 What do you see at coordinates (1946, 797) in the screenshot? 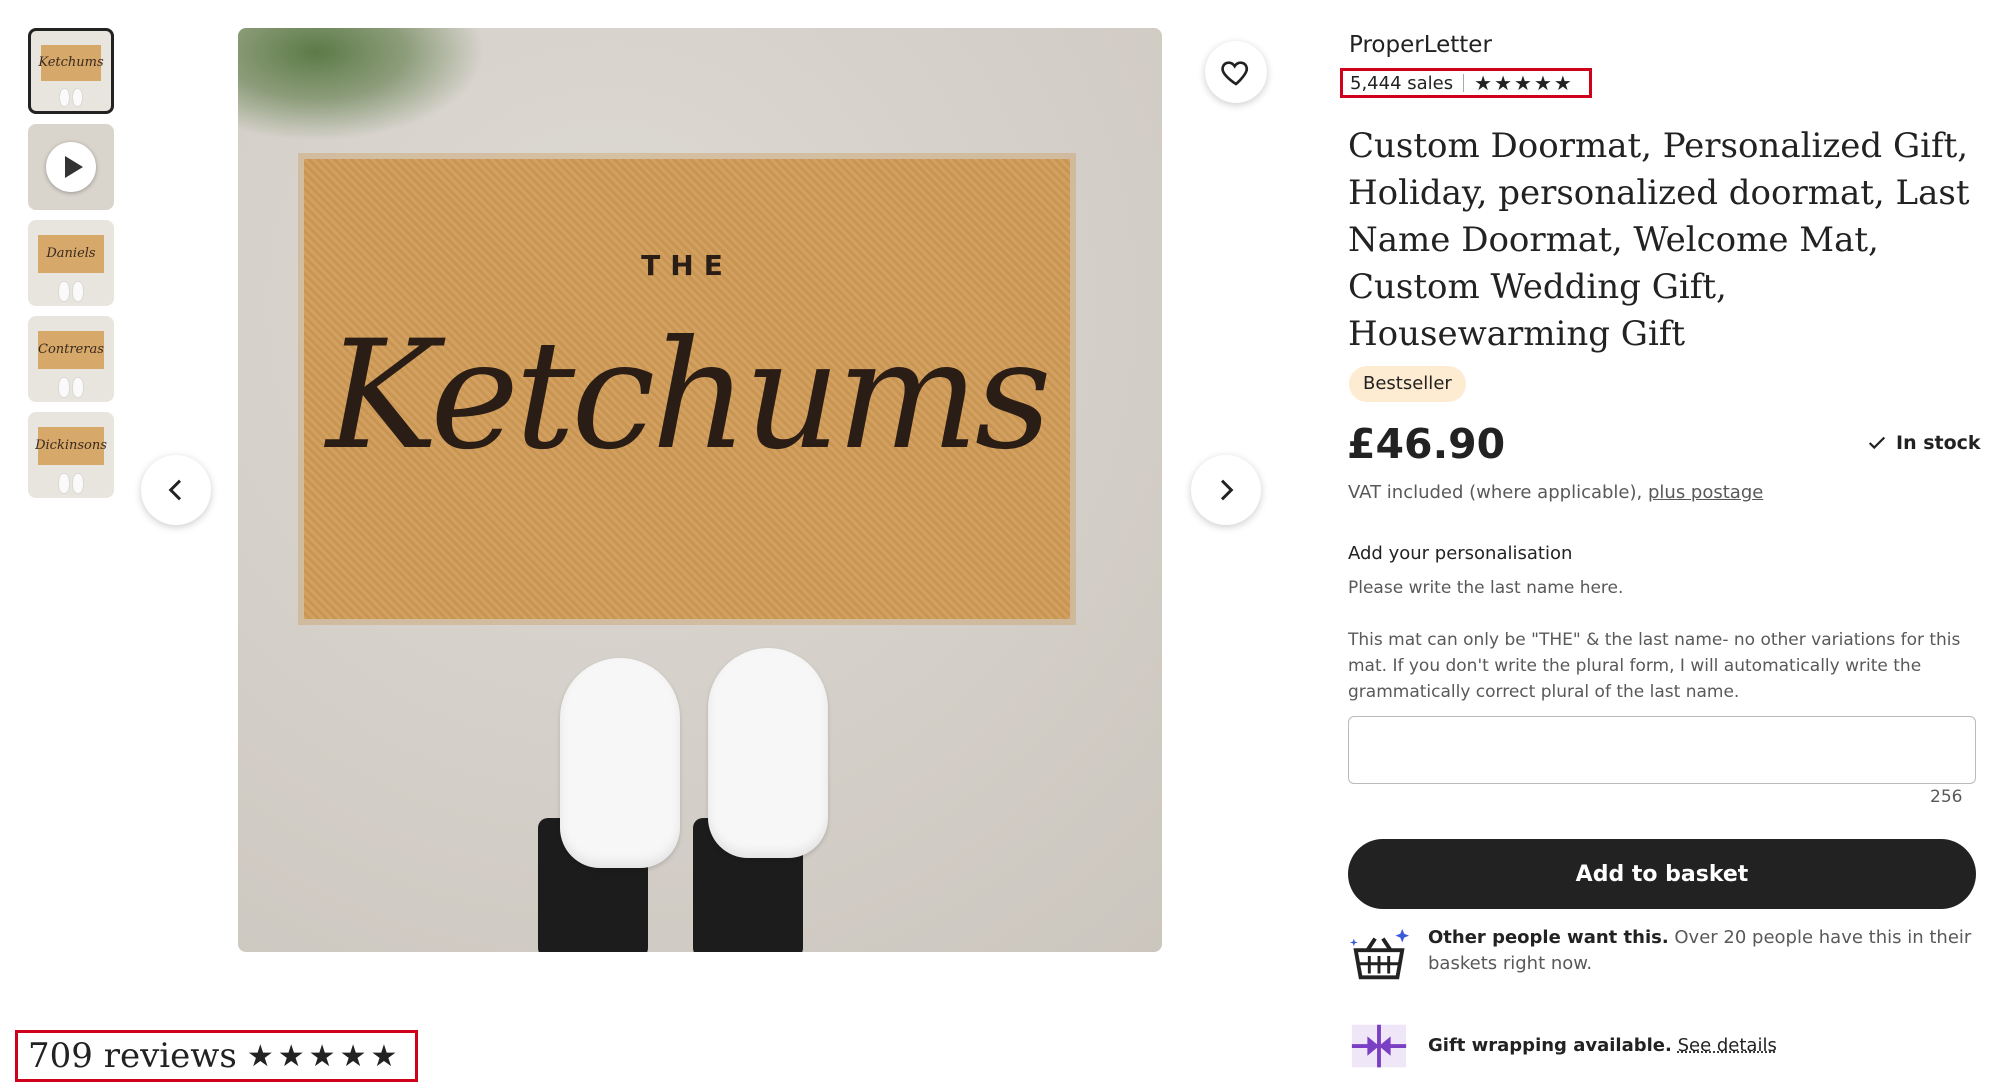
I see `character-count: 256` at bounding box center [1946, 797].